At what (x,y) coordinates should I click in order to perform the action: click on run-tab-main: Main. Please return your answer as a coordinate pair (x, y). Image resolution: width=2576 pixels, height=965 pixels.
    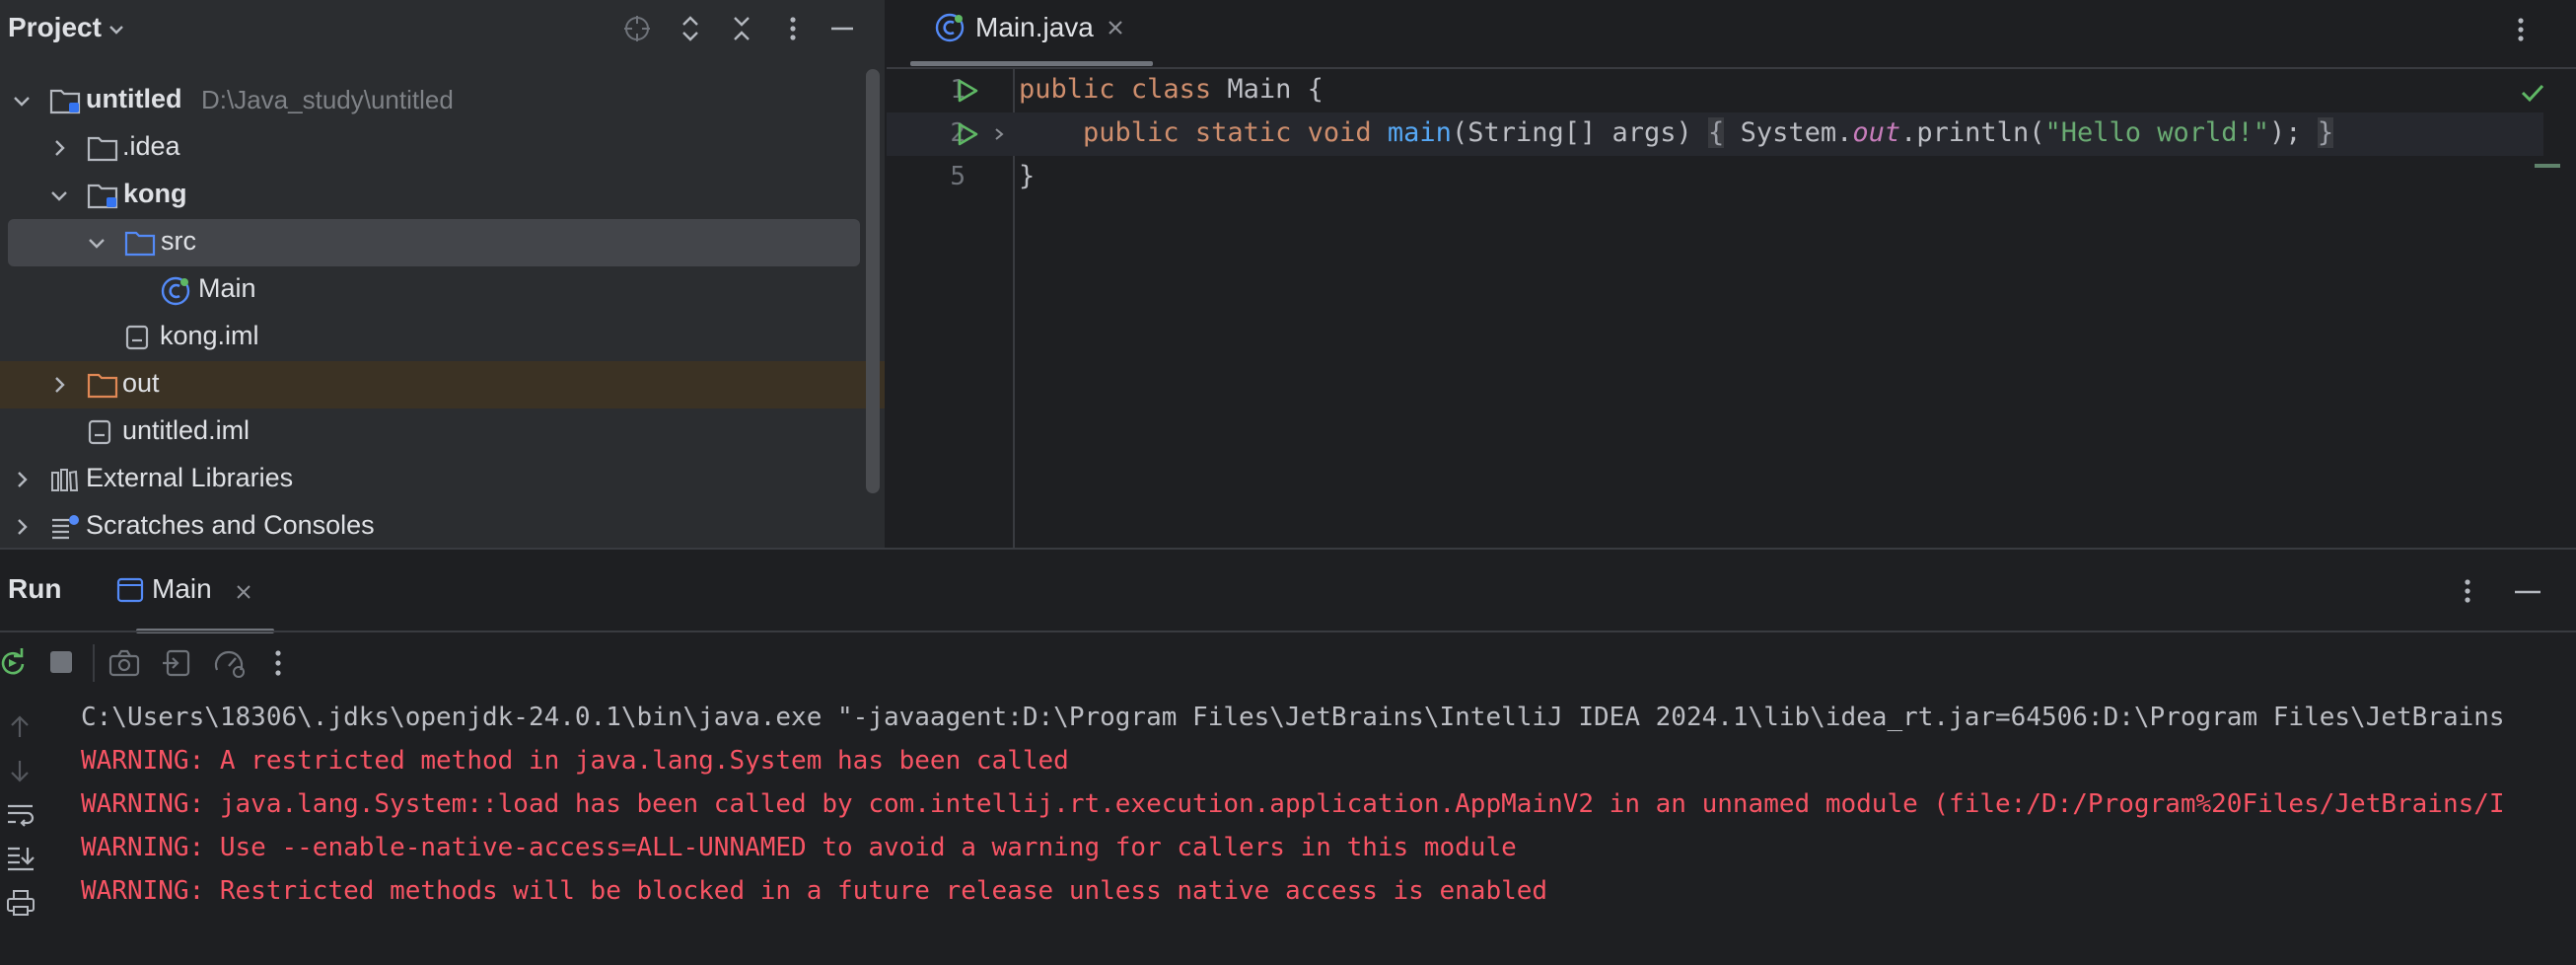
    Looking at the image, I should click on (191, 595).